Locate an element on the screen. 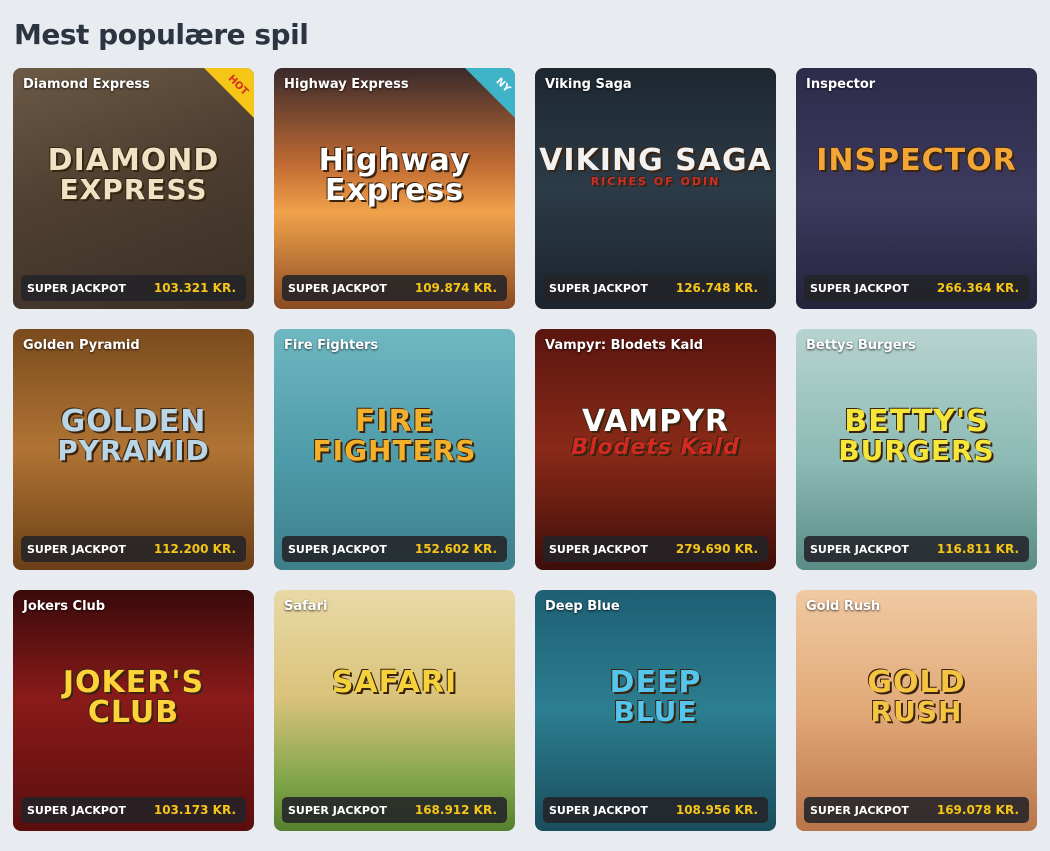 The image size is (1050, 851). game-title: Gold Rush is located at coordinates (843, 606).